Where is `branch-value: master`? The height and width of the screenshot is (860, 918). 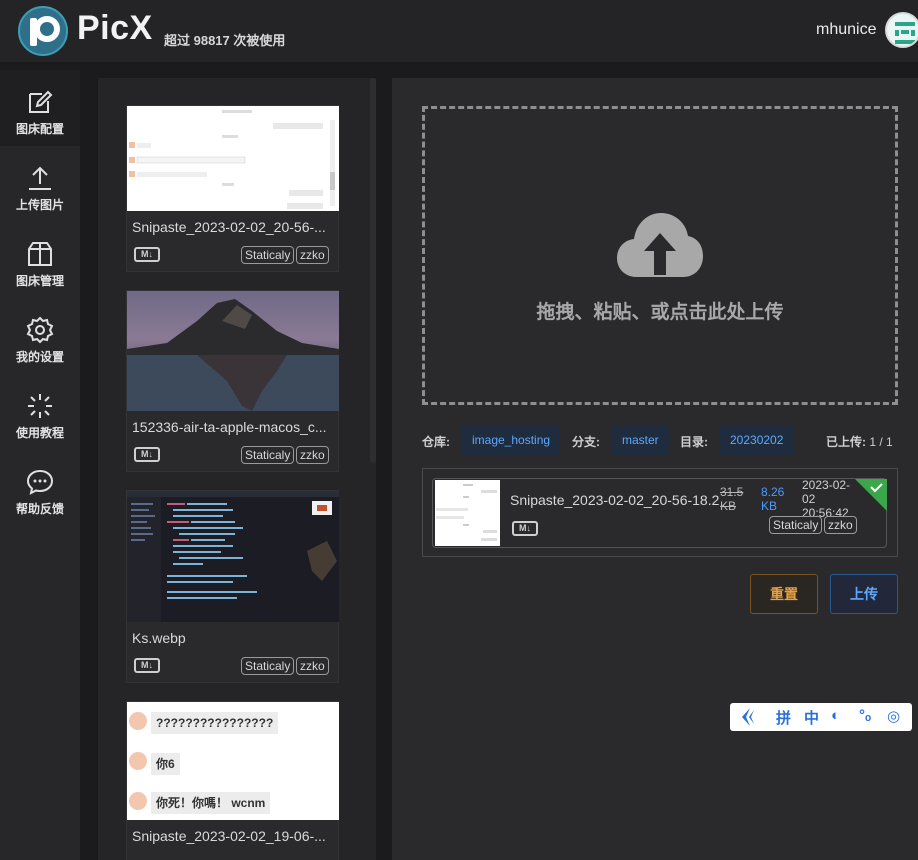
branch-value: master is located at coordinates (640, 440).